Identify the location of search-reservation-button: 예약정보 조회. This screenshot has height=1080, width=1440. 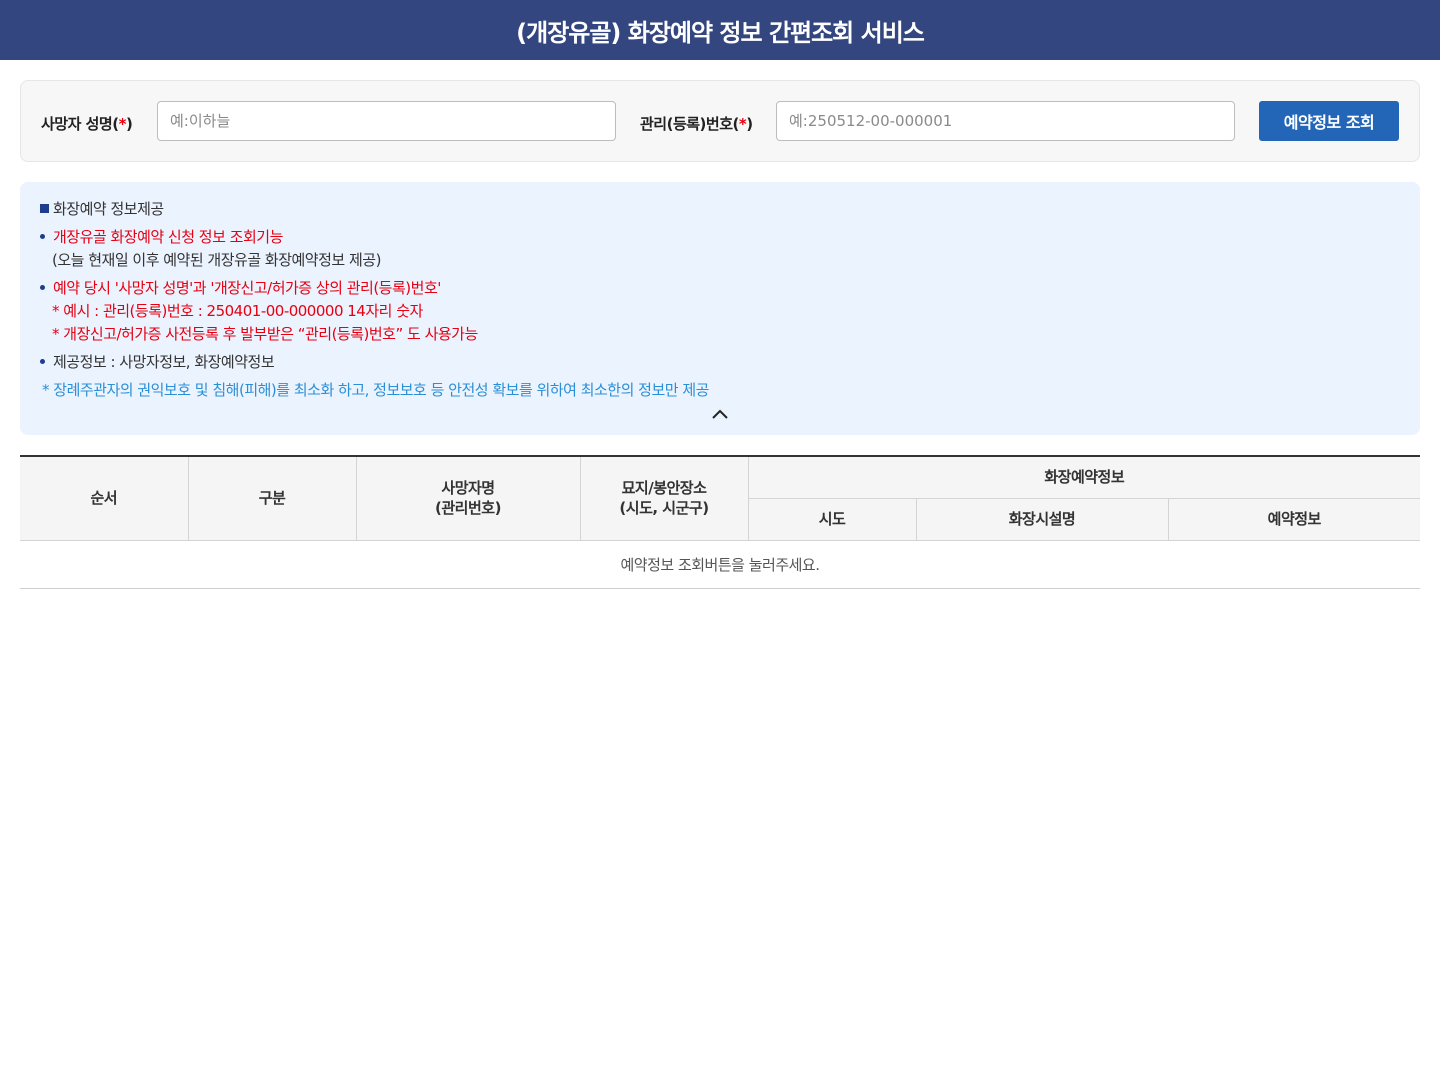
(1329, 121).